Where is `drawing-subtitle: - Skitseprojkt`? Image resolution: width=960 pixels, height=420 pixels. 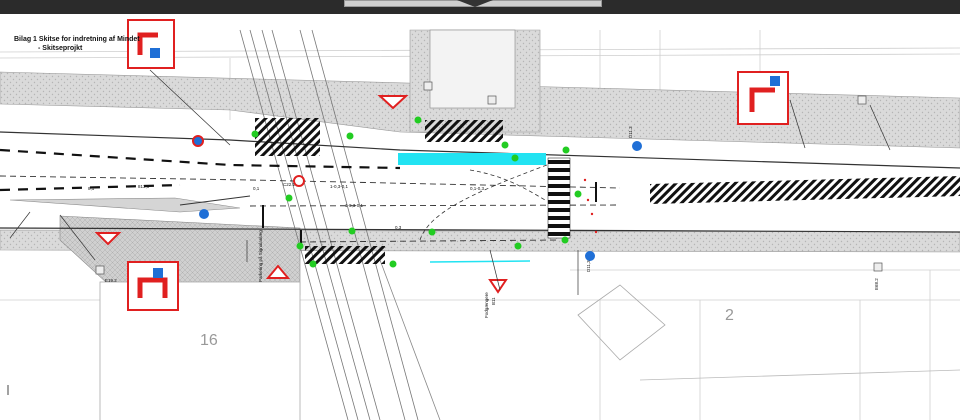
drawing-subtitle: - Skitseprojkt is located at coordinates (60, 48).